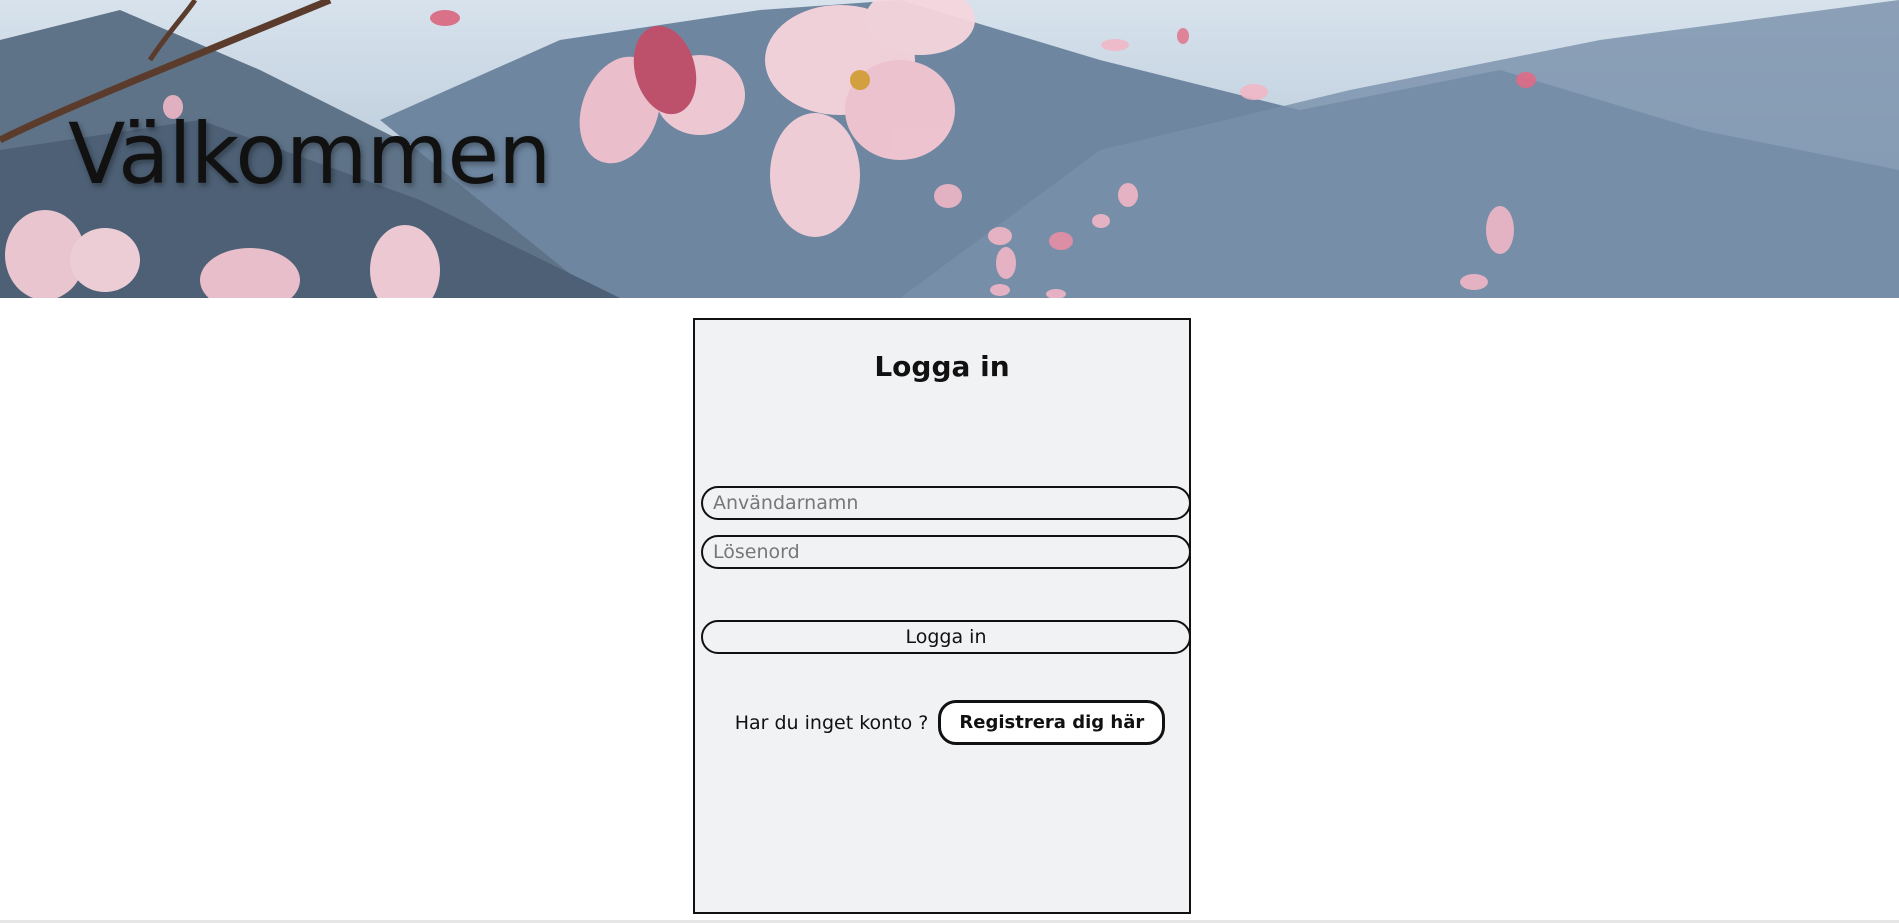 The width and height of the screenshot is (1899, 923). What do you see at coordinates (946, 637) in the screenshot?
I see `login-button: Logga in` at bounding box center [946, 637].